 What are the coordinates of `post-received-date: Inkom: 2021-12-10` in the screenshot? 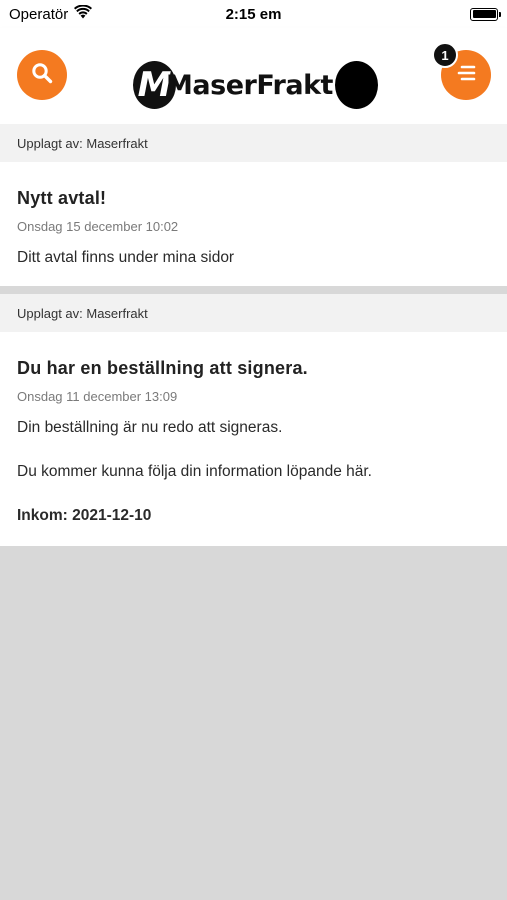 It's located at (84, 515).